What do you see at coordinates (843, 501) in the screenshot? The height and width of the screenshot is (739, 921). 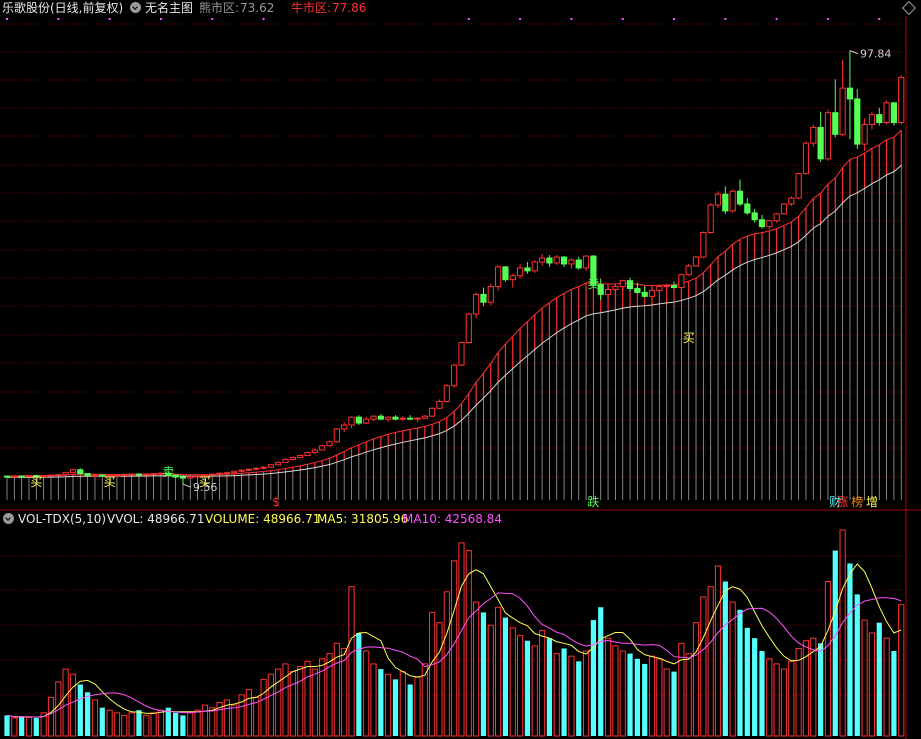 I see `signal-label: 涨` at bounding box center [843, 501].